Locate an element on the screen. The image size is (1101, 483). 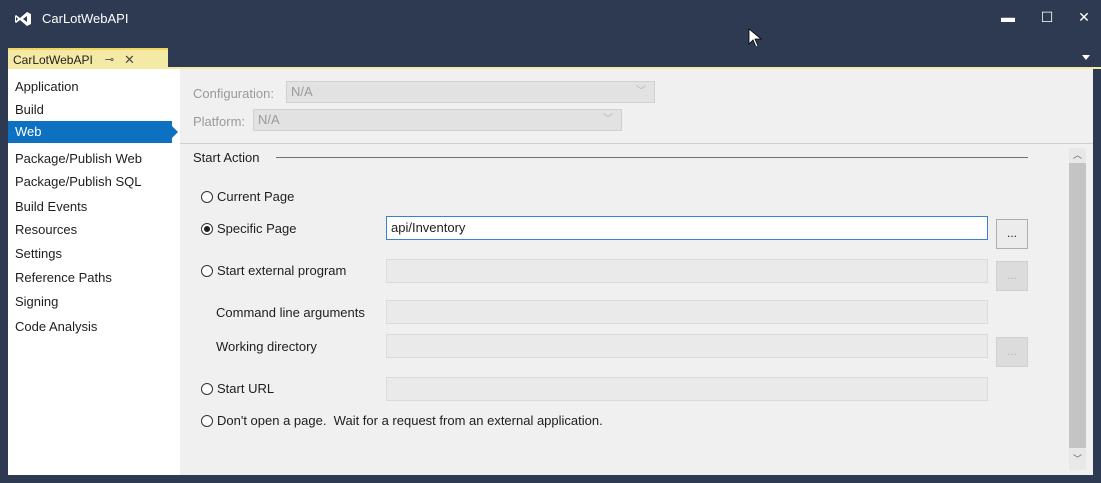
sidebar-item-build: Build is located at coordinates (90, 110).